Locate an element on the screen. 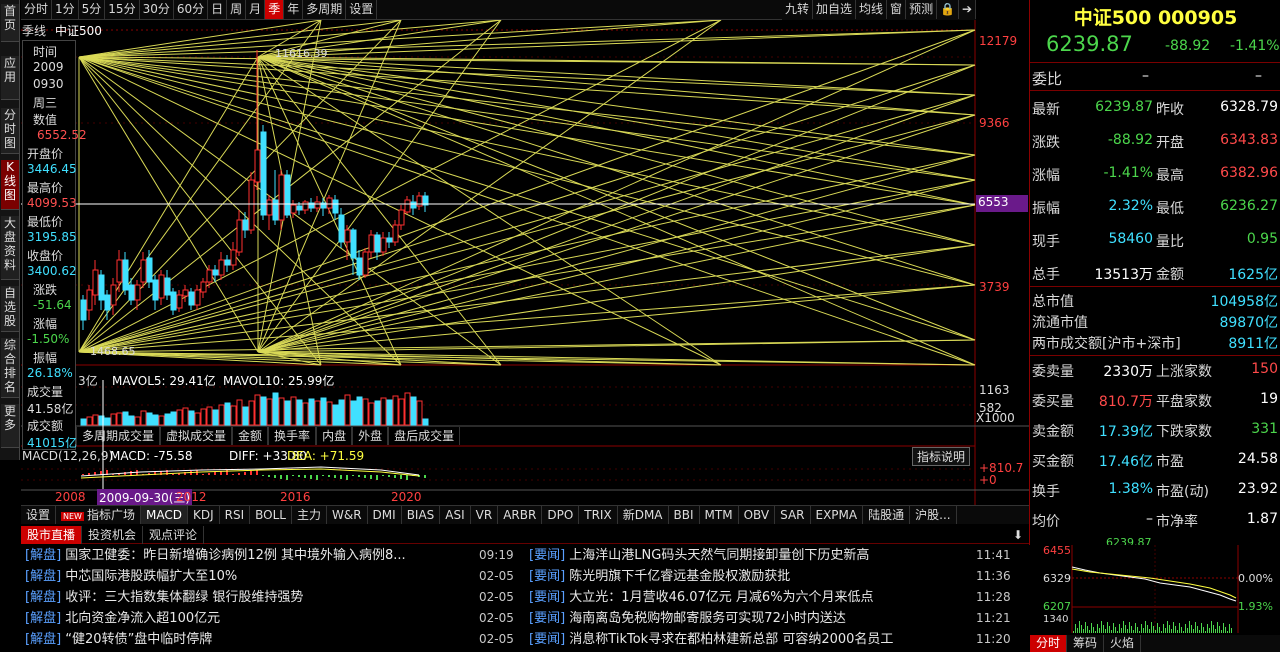 This screenshot has width=1280, height=652. add-watchlist-button: 加自选 is located at coordinates (835, 9).